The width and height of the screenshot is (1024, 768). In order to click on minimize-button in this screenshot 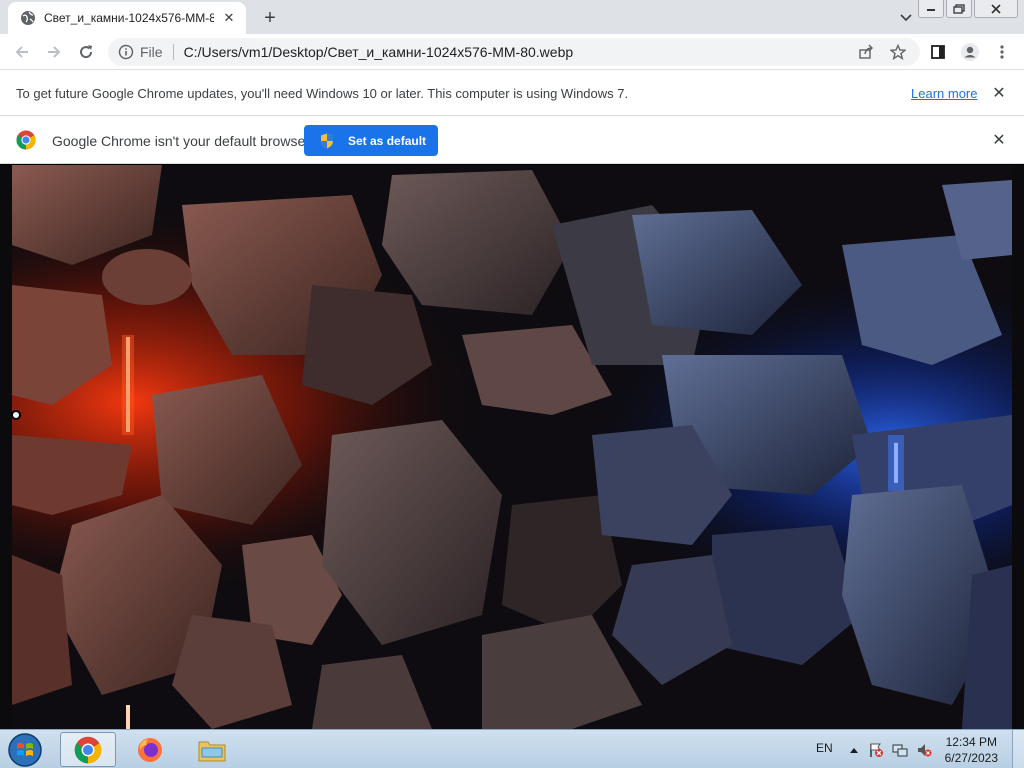, I will do `click(931, 9)`.